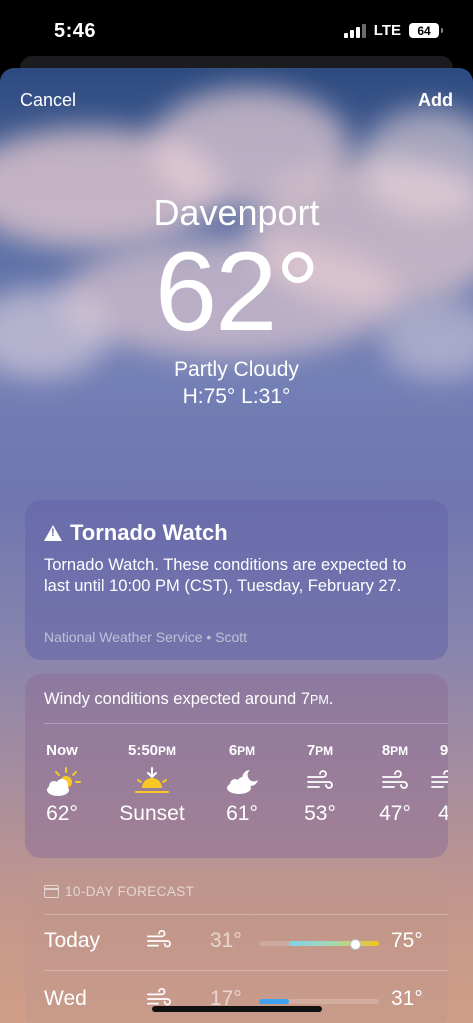 The image size is (473, 1023). I want to click on network-type: LTE, so click(387, 30).